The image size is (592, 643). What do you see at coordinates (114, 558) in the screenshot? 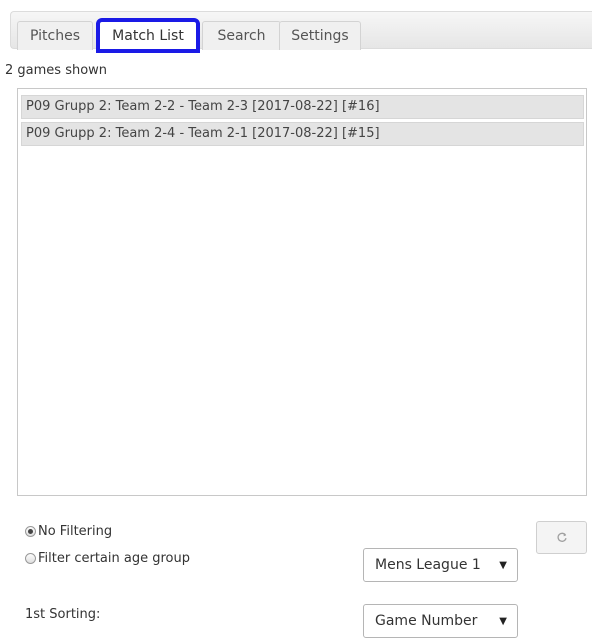
I see `filter-age-group-label: Filter certain age group` at bounding box center [114, 558].